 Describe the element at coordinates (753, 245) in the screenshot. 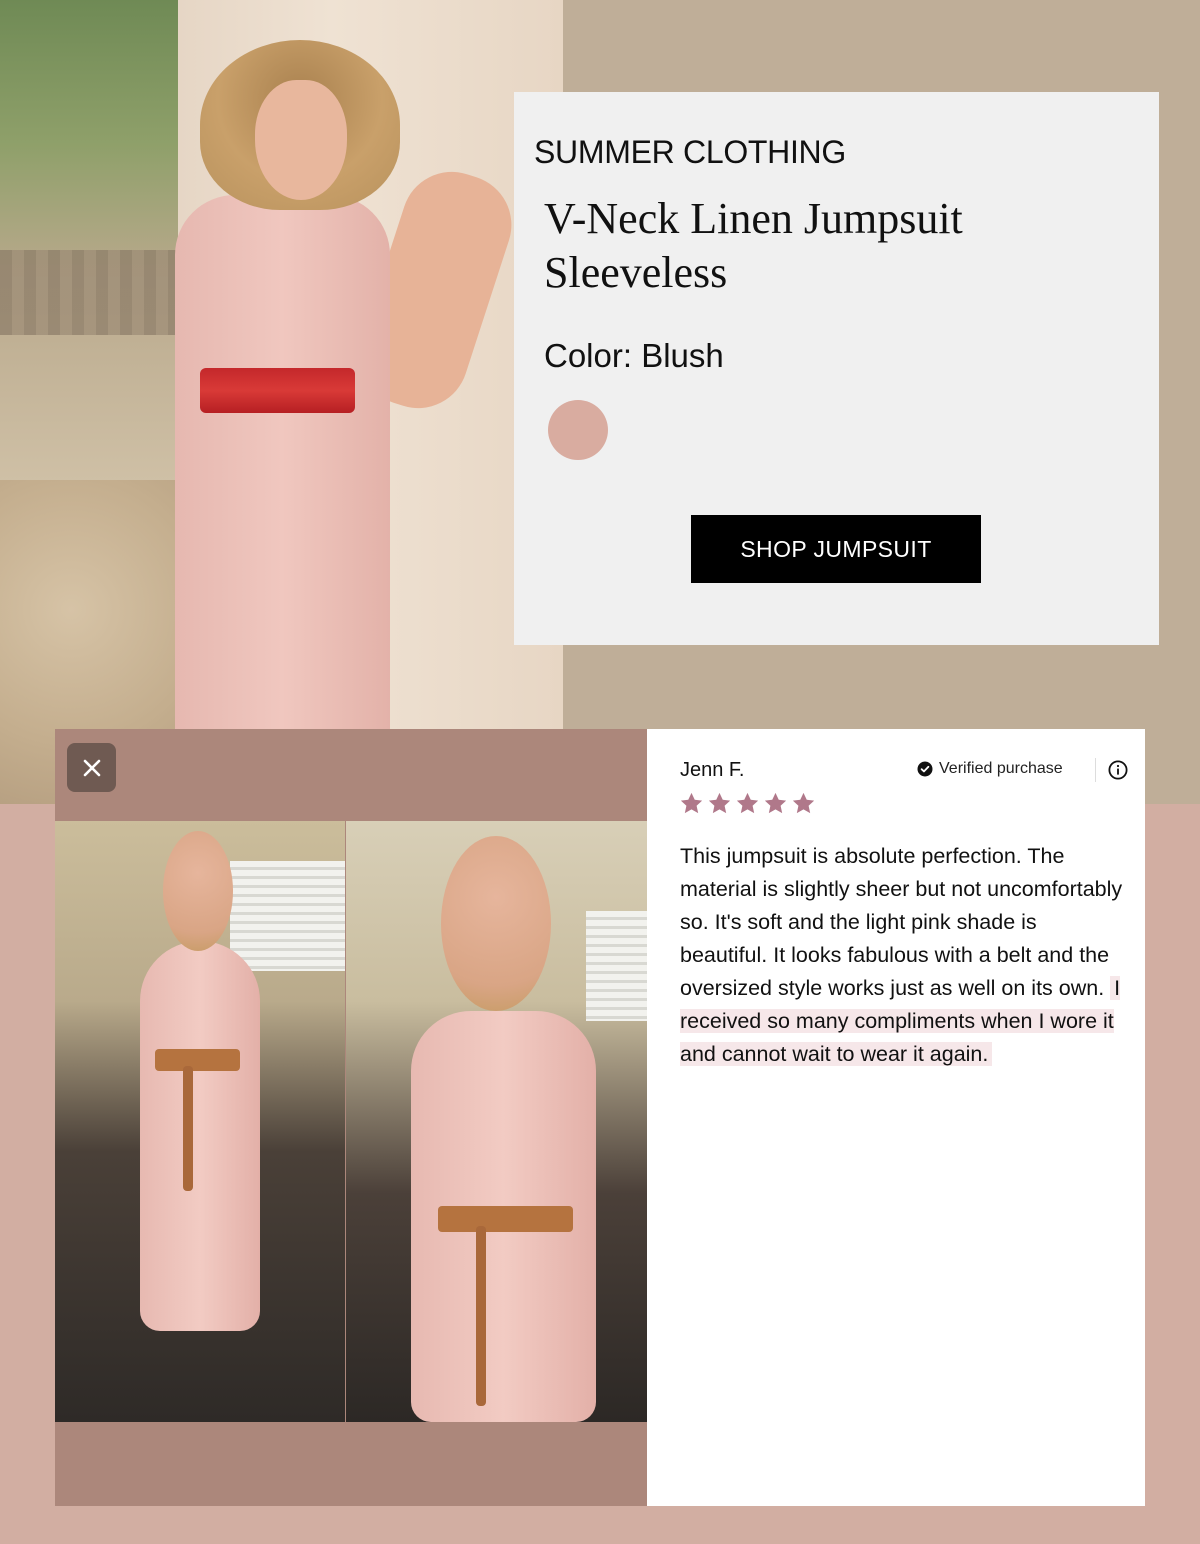

I see `product-title: V-Neck Linen Jumpsuit Sleeveless` at that location.